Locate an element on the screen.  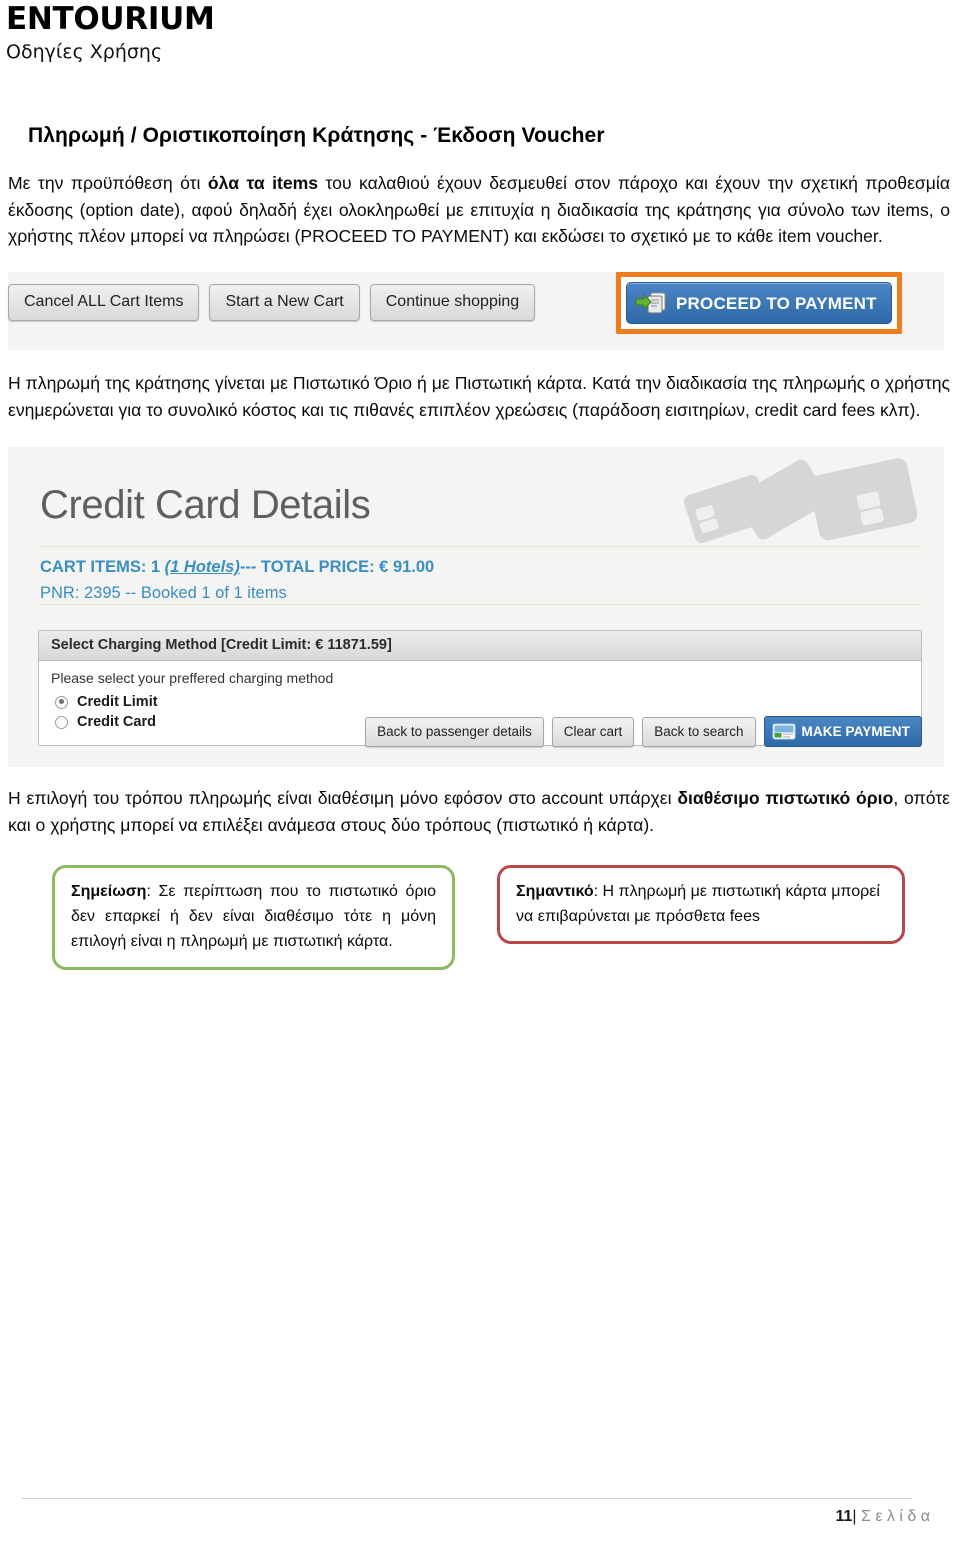
back-to-passenger-details-button: Back to passenger details is located at coordinates (454, 732).